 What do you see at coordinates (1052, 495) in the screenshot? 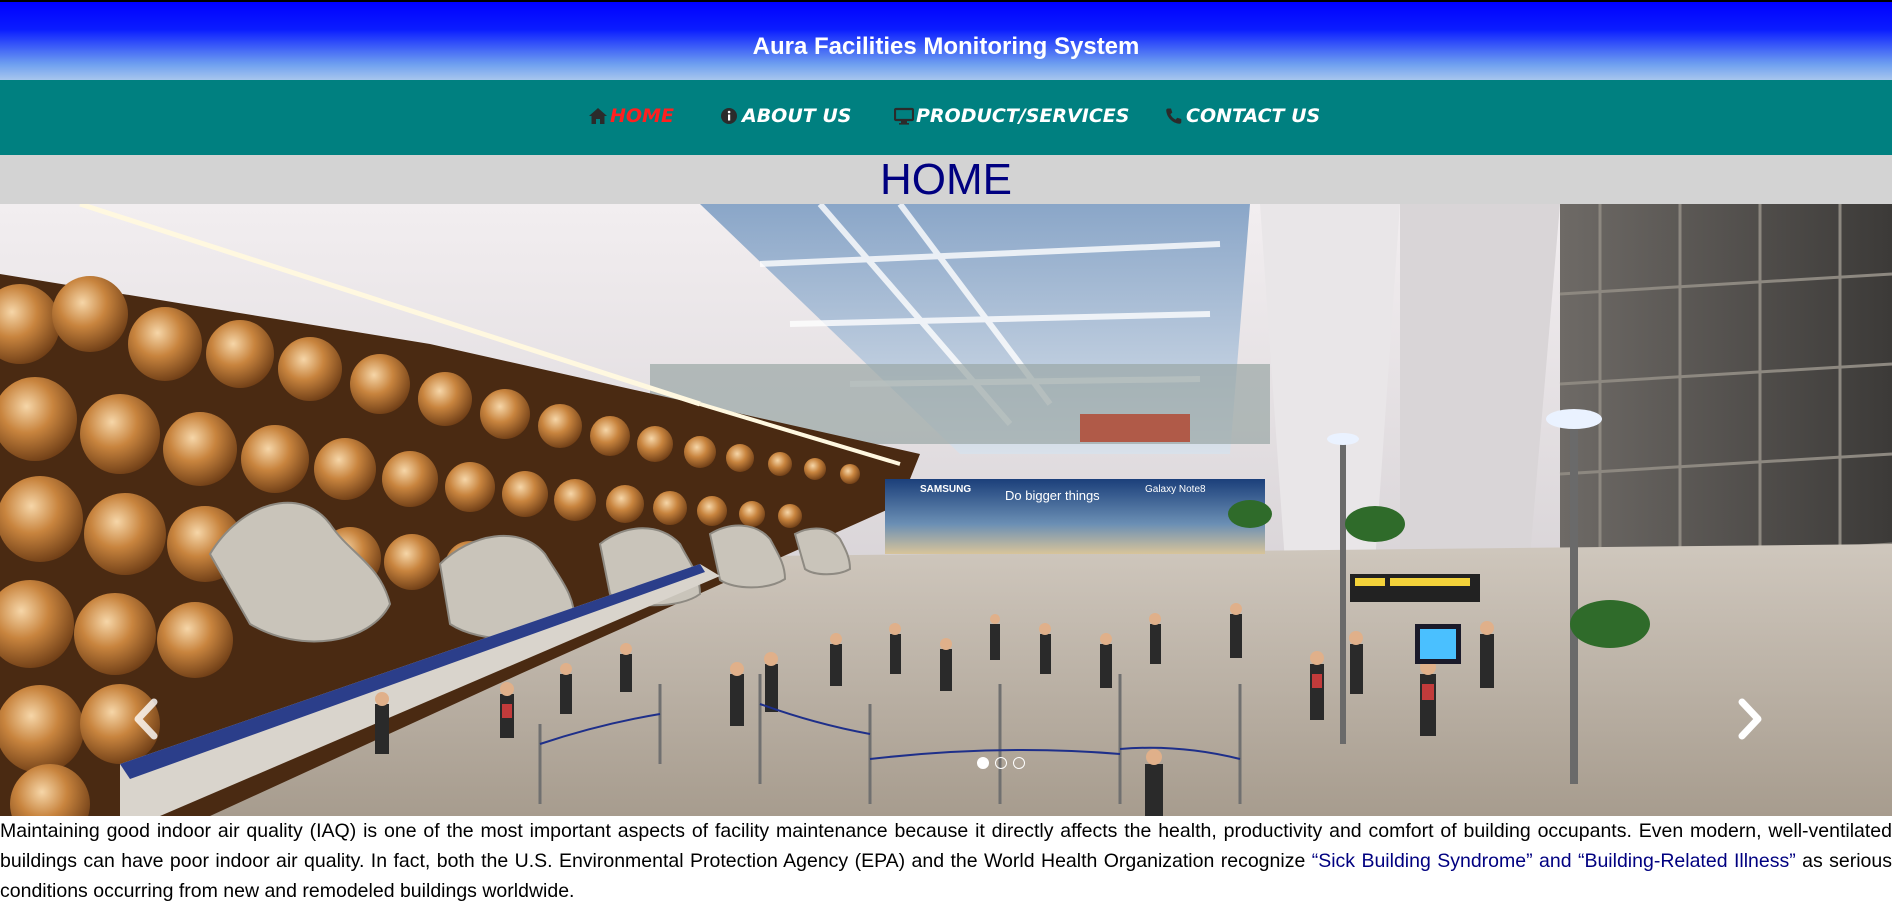
I see `banner-tagline: Do bigger things` at bounding box center [1052, 495].